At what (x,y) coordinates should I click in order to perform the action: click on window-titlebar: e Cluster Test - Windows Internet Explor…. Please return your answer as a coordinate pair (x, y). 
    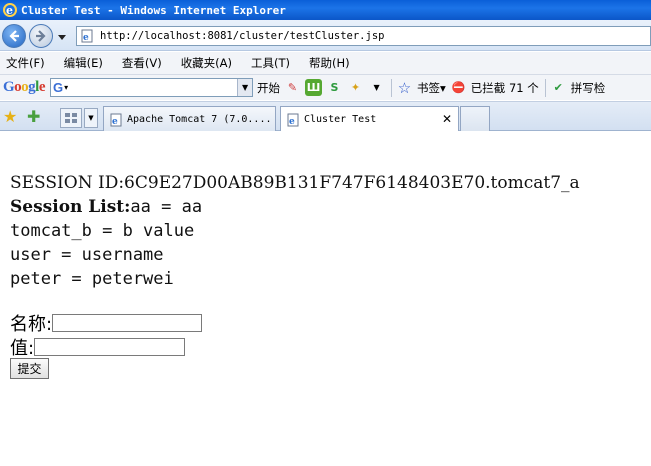
    Looking at the image, I should click on (325, 10).